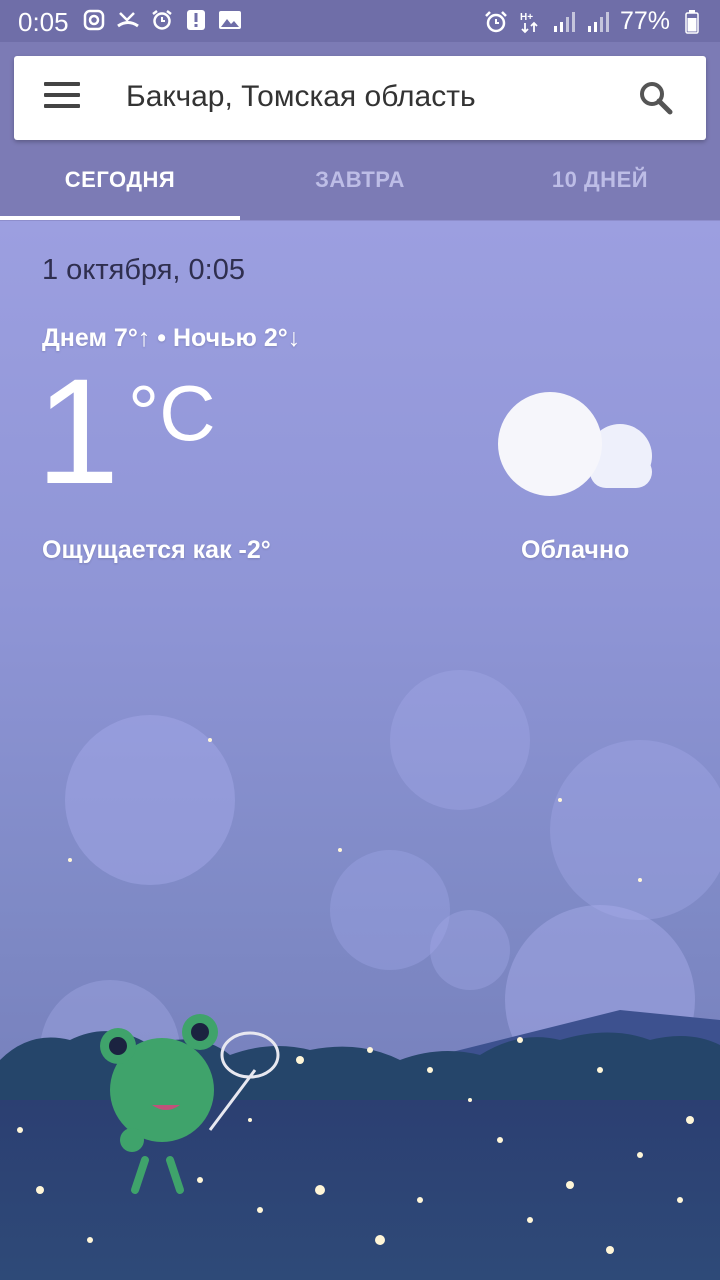 The height and width of the screenshot is (1280, 720). I want to click on status-left-icons, so click(162, 20).